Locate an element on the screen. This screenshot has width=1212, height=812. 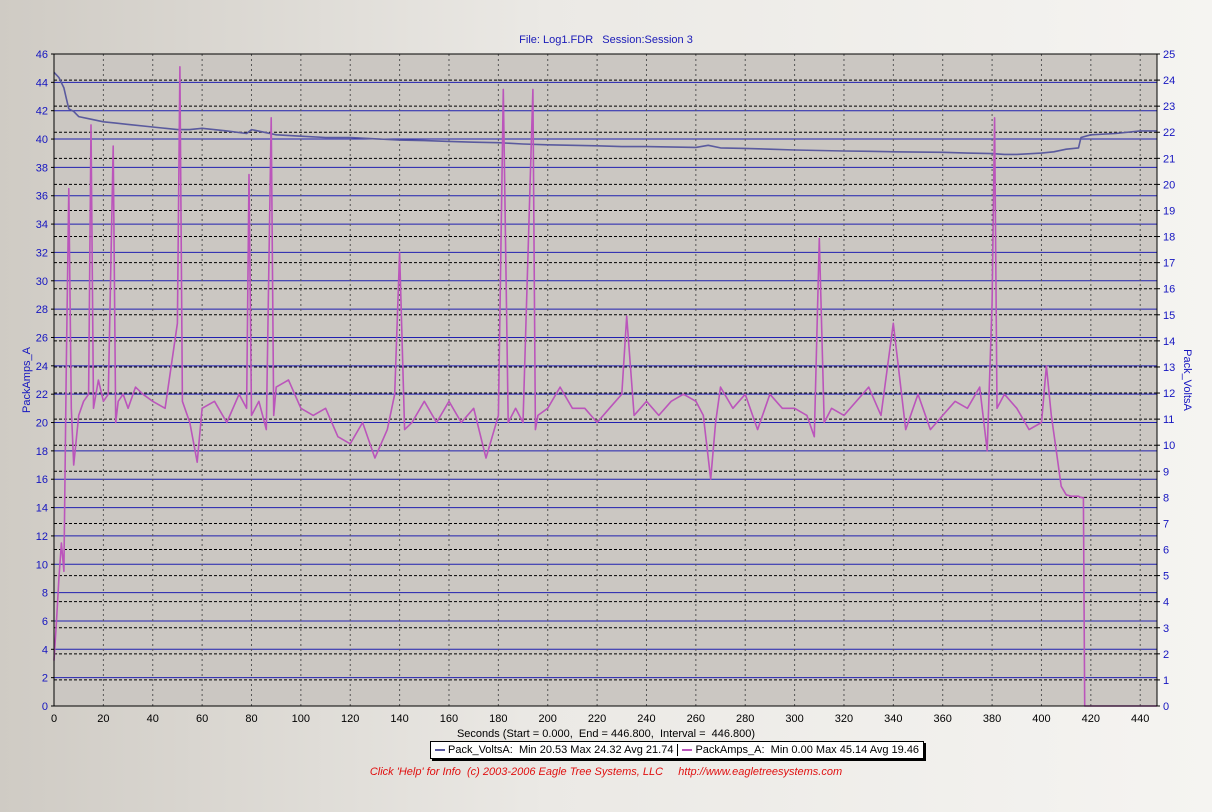
legend-name-volts: Pack_VoltsA is located at coordinates (479, 750).